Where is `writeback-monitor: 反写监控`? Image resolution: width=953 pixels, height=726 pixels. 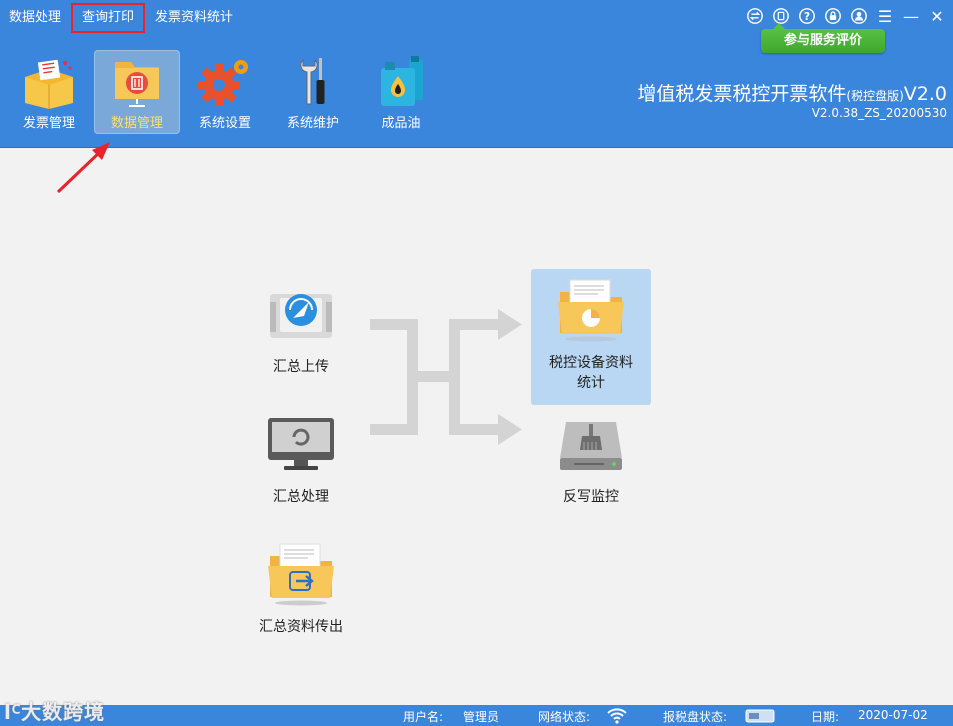
writeback-monitor: 反写监控 is located at coordinates (591, 458).